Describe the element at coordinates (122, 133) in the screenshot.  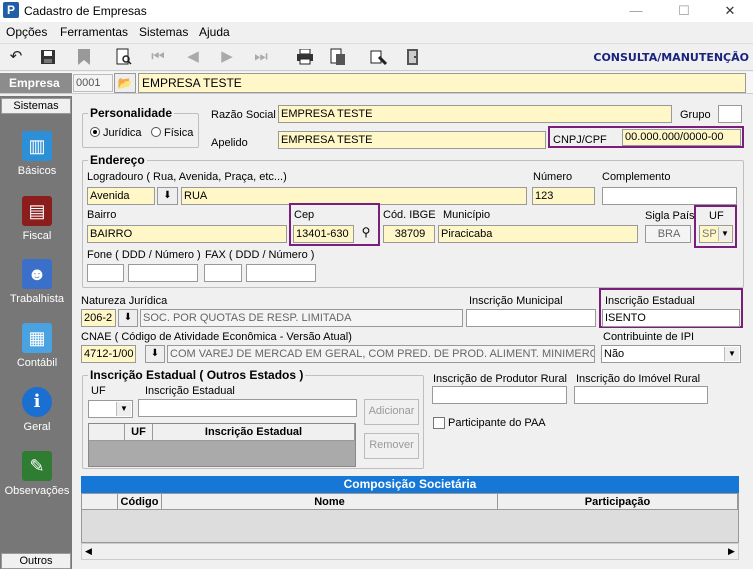
I see `radio-juridica-label: Jurídica` at that location.